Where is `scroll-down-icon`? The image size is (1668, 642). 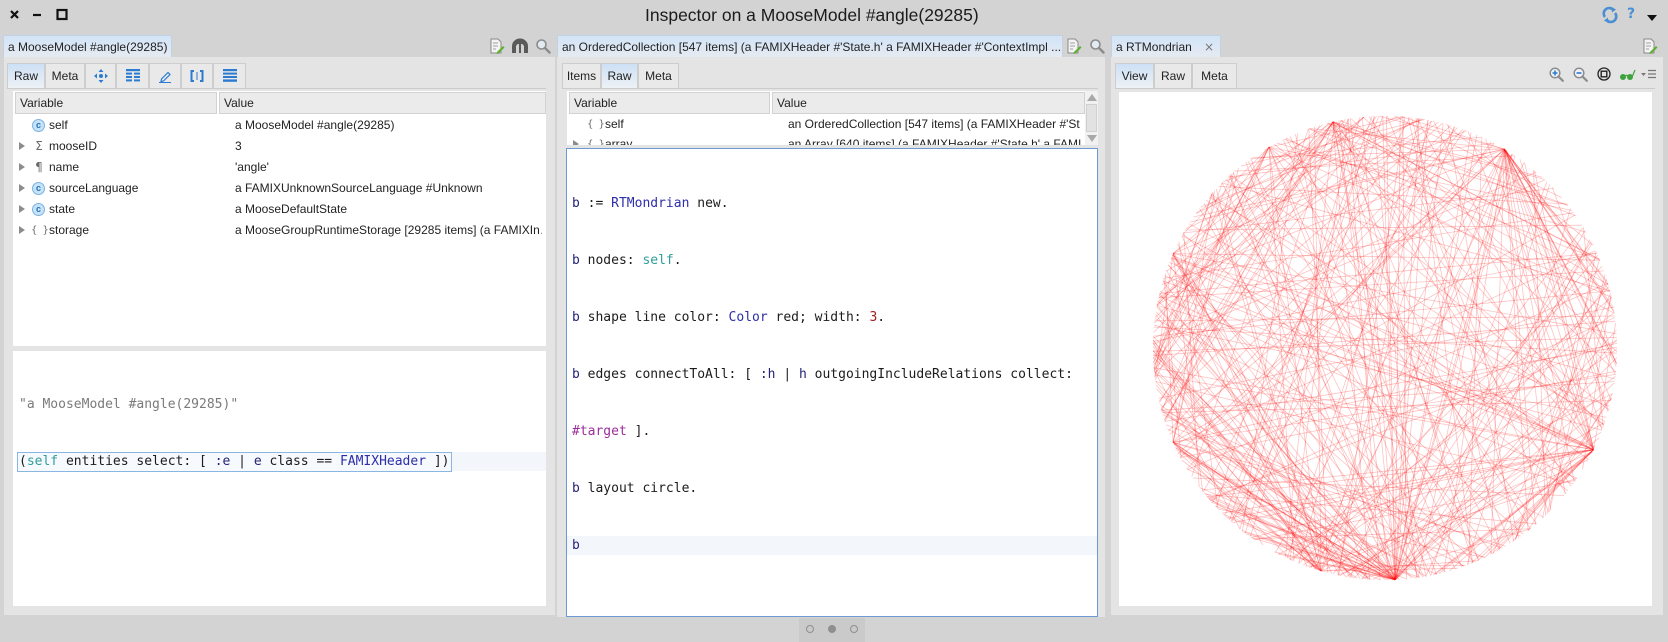
scroll-down-icon is located at coordinates (1092, 138).